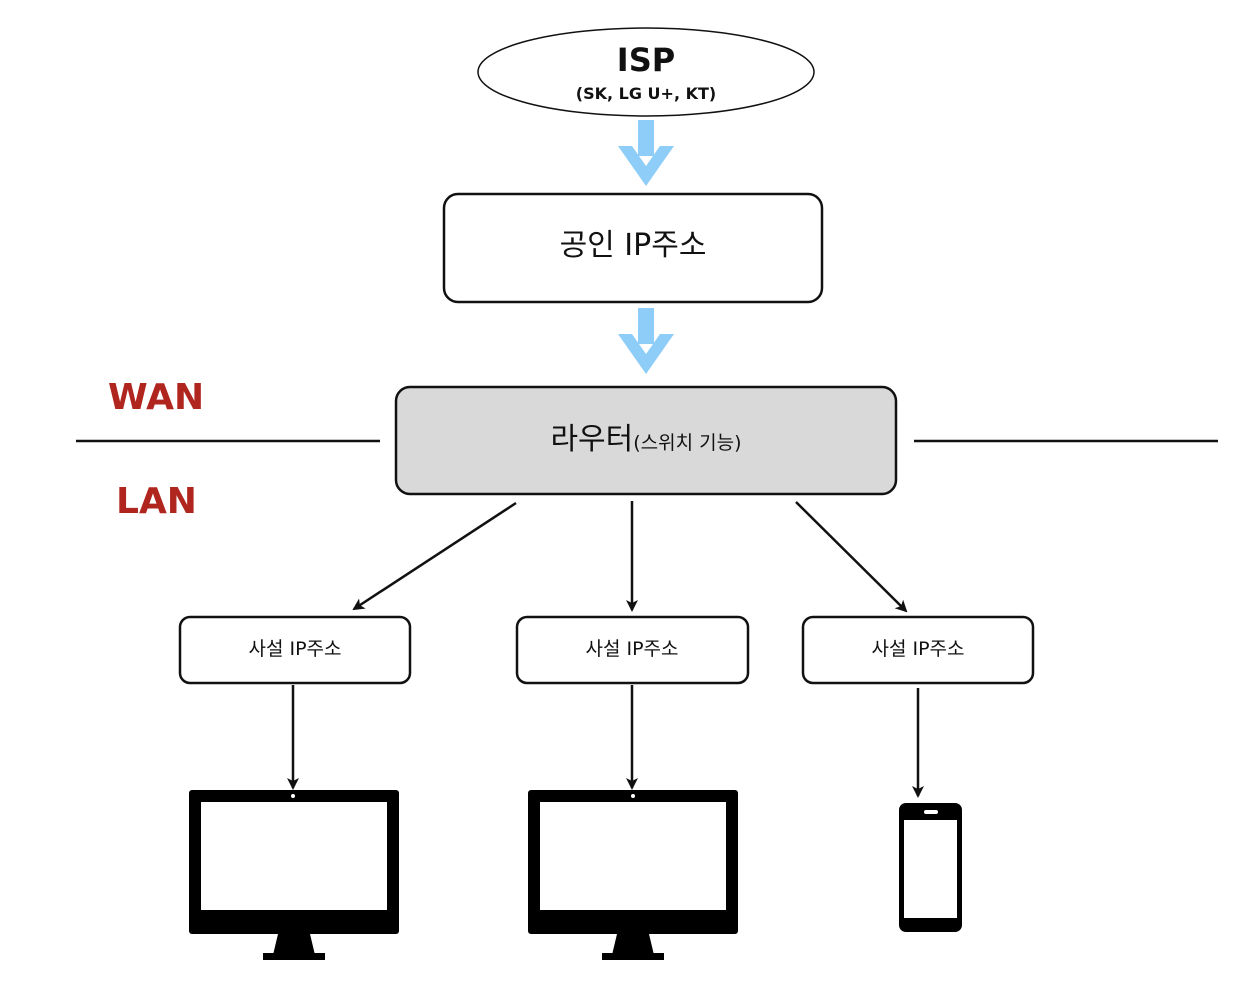 This screenshot has width=1240, height=998. I want to click on router-label-group: 라우터(스위치 기능), so click(646, 441).